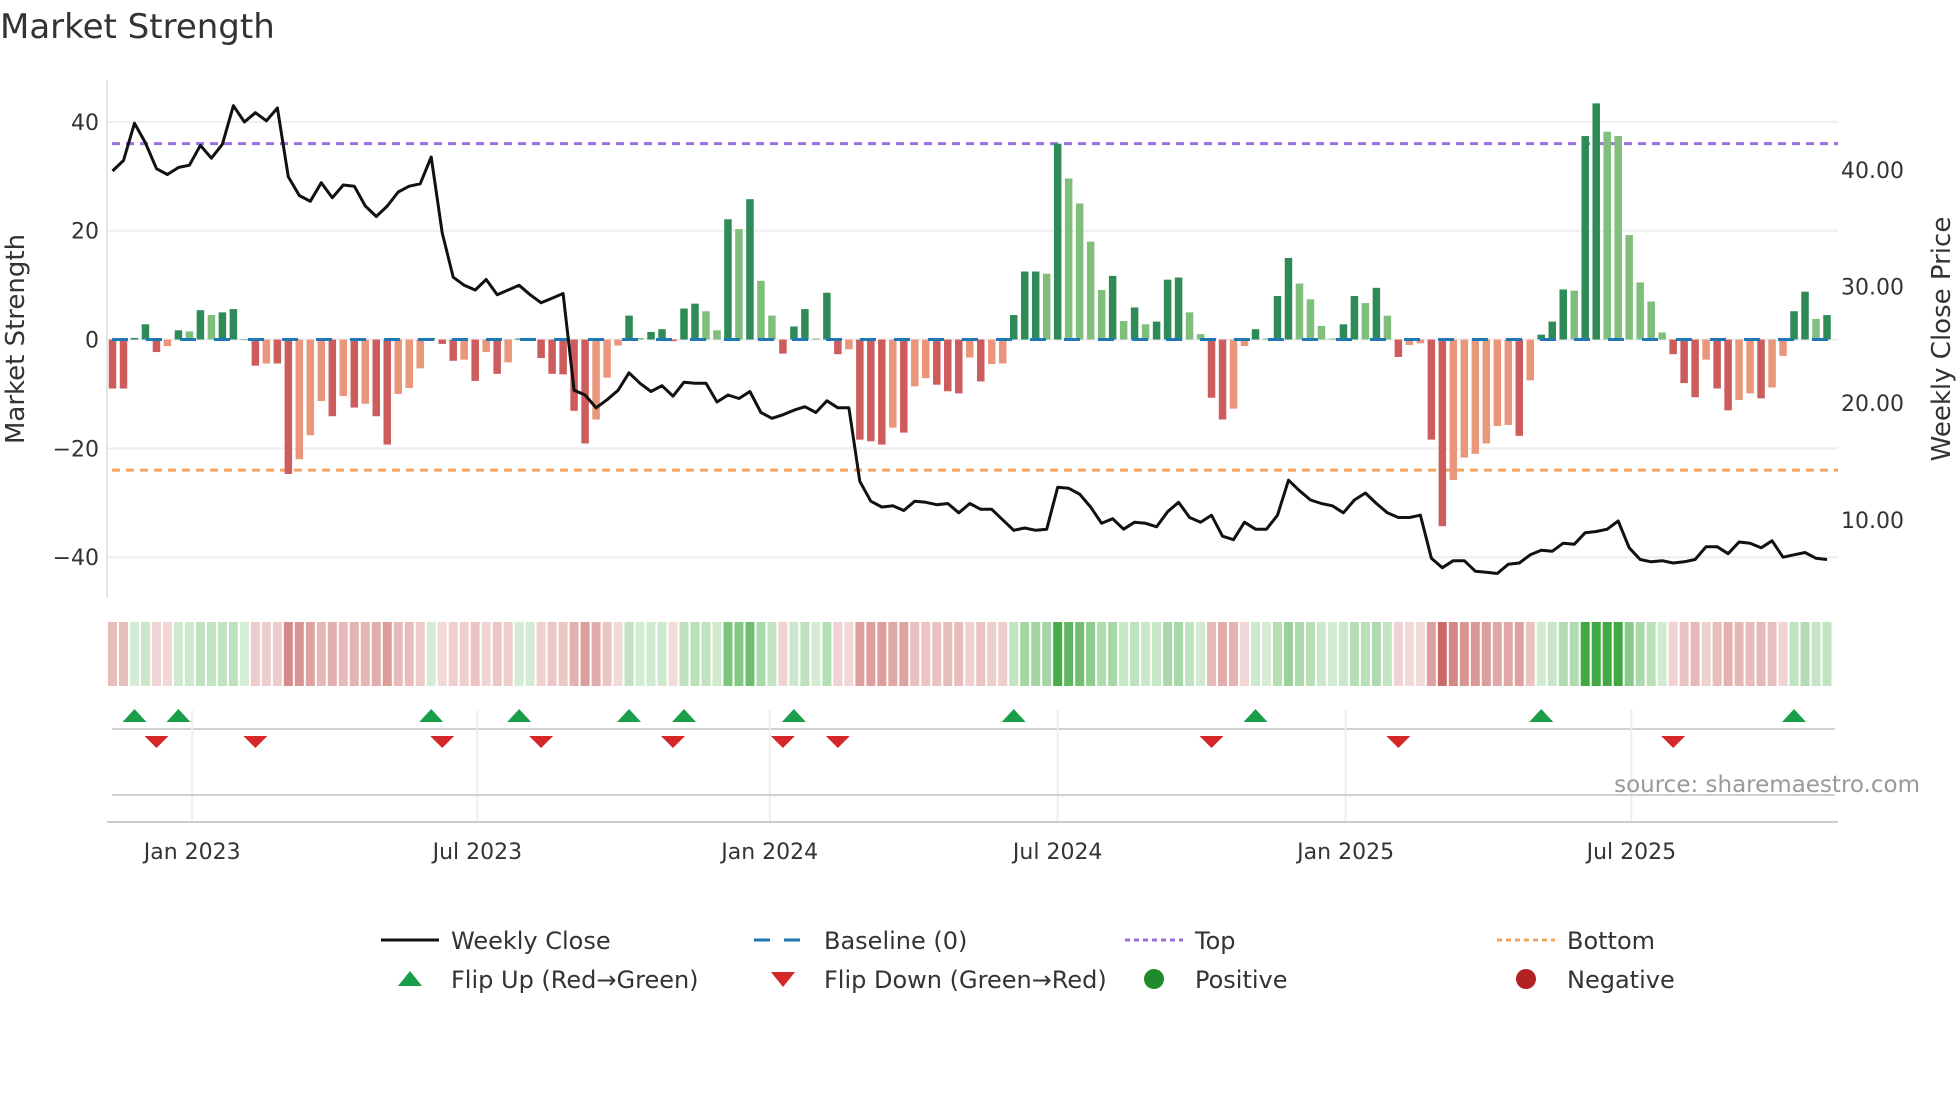  Describe the element at coordinates (973, 728) in the screenshot. I see `flip-markers` at that location.